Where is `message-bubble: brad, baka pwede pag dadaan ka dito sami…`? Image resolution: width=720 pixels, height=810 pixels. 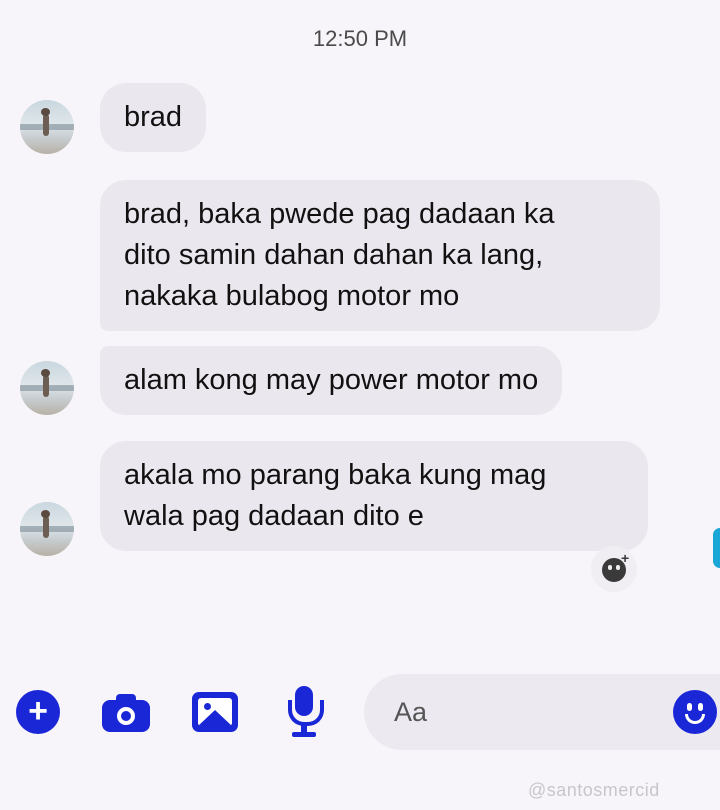
message-bubble: brad, baka pwede pag dadaan ka dito sami… is located at coordinates (380, 255).